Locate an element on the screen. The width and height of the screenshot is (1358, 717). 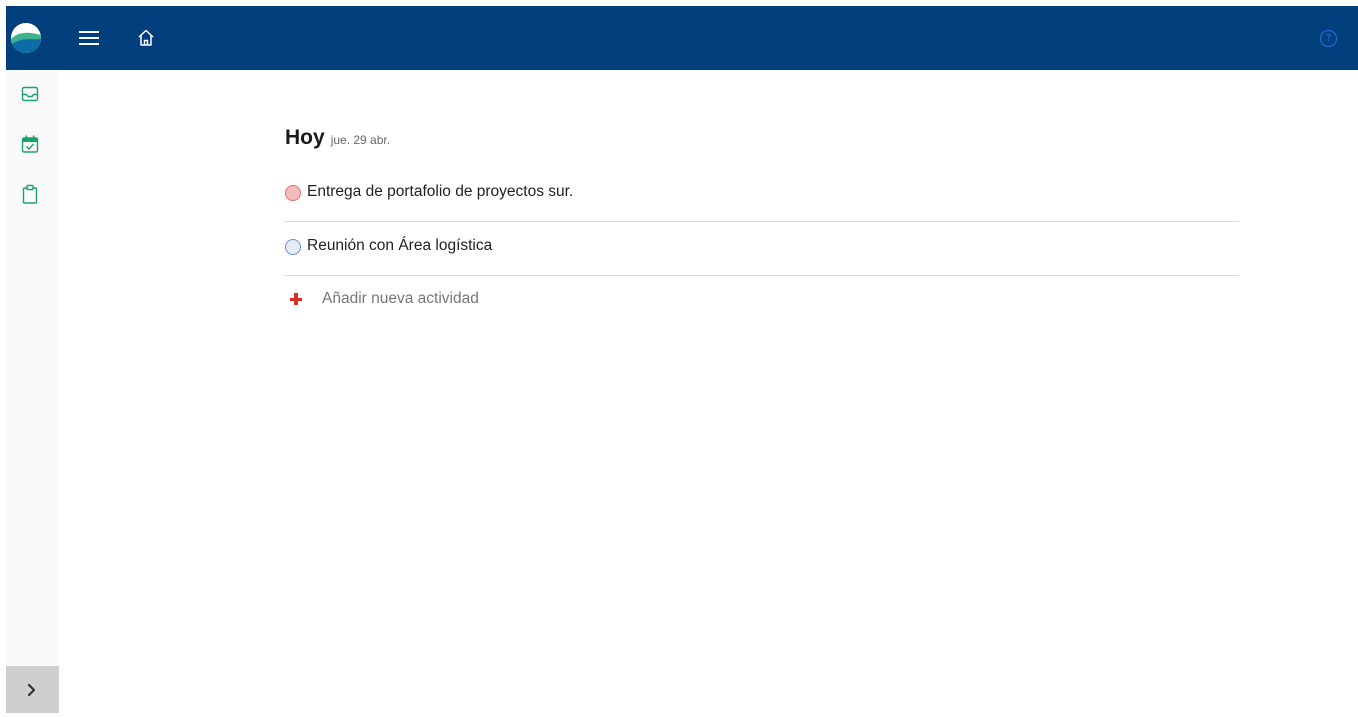
hamburger-menu-icon is located at coordinates (89, 38).